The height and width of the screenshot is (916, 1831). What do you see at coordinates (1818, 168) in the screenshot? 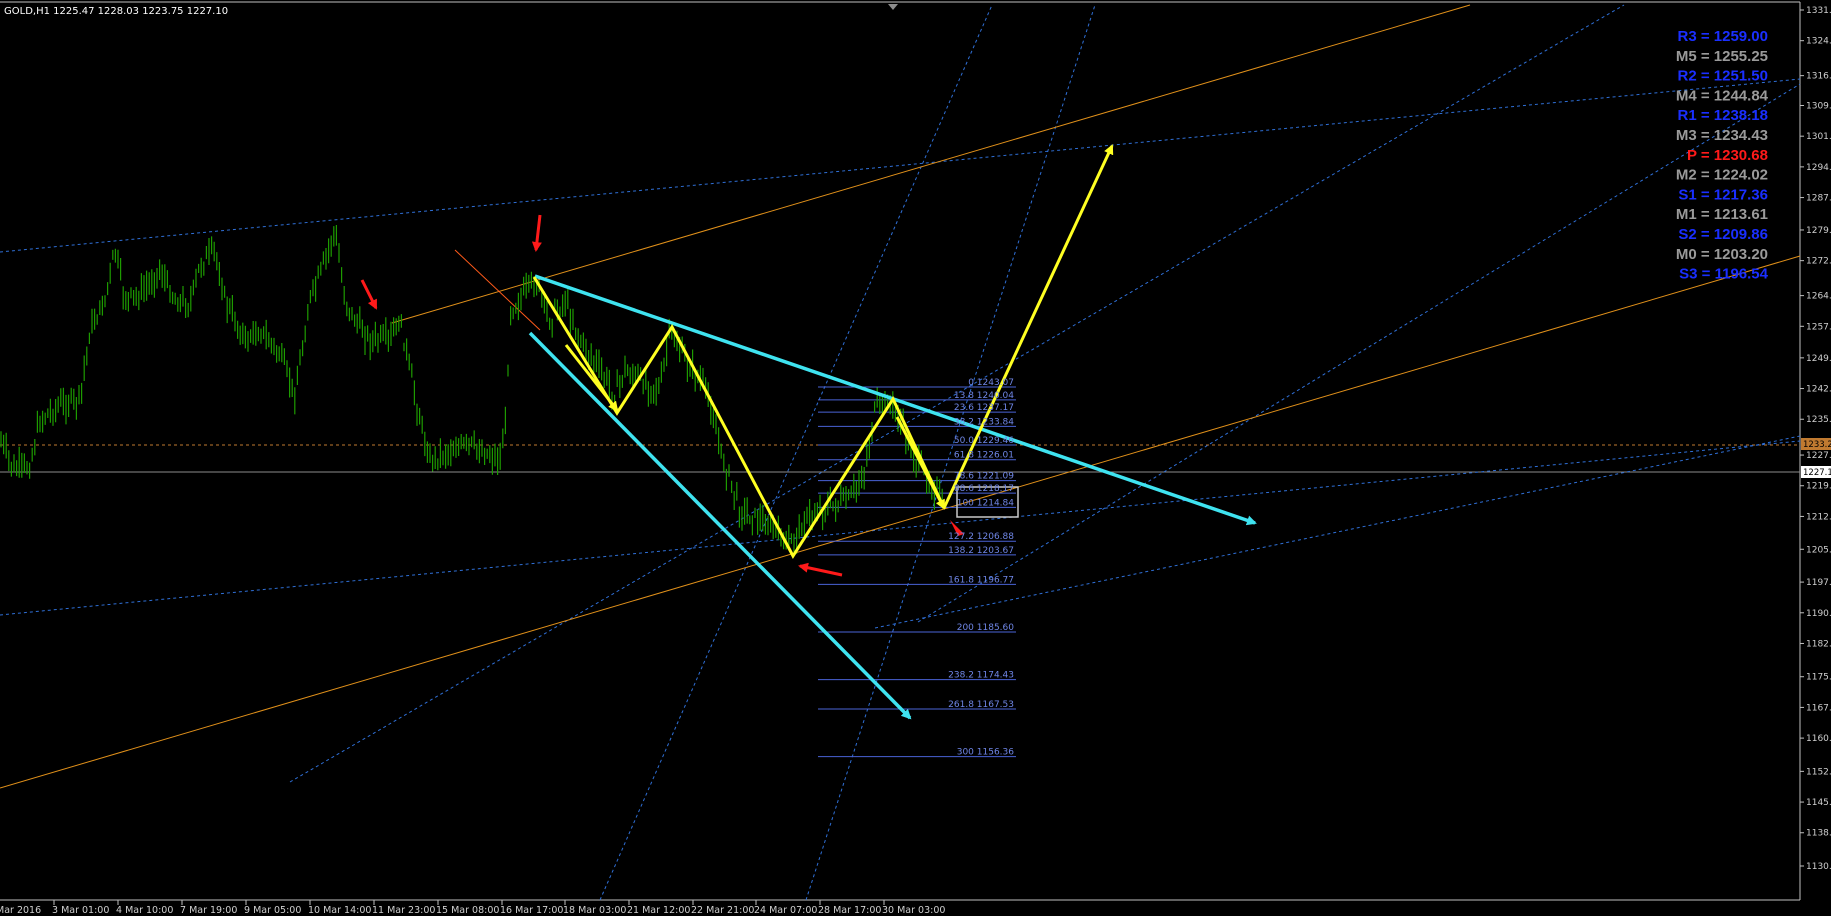
I see `price-axis-label: 1294.7` at bounding box center [1818, 168].